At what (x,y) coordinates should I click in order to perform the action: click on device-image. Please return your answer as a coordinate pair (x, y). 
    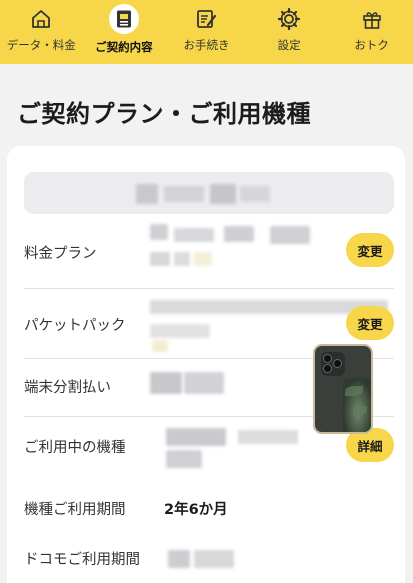
    Looking at the image, I should click on (343, 389).